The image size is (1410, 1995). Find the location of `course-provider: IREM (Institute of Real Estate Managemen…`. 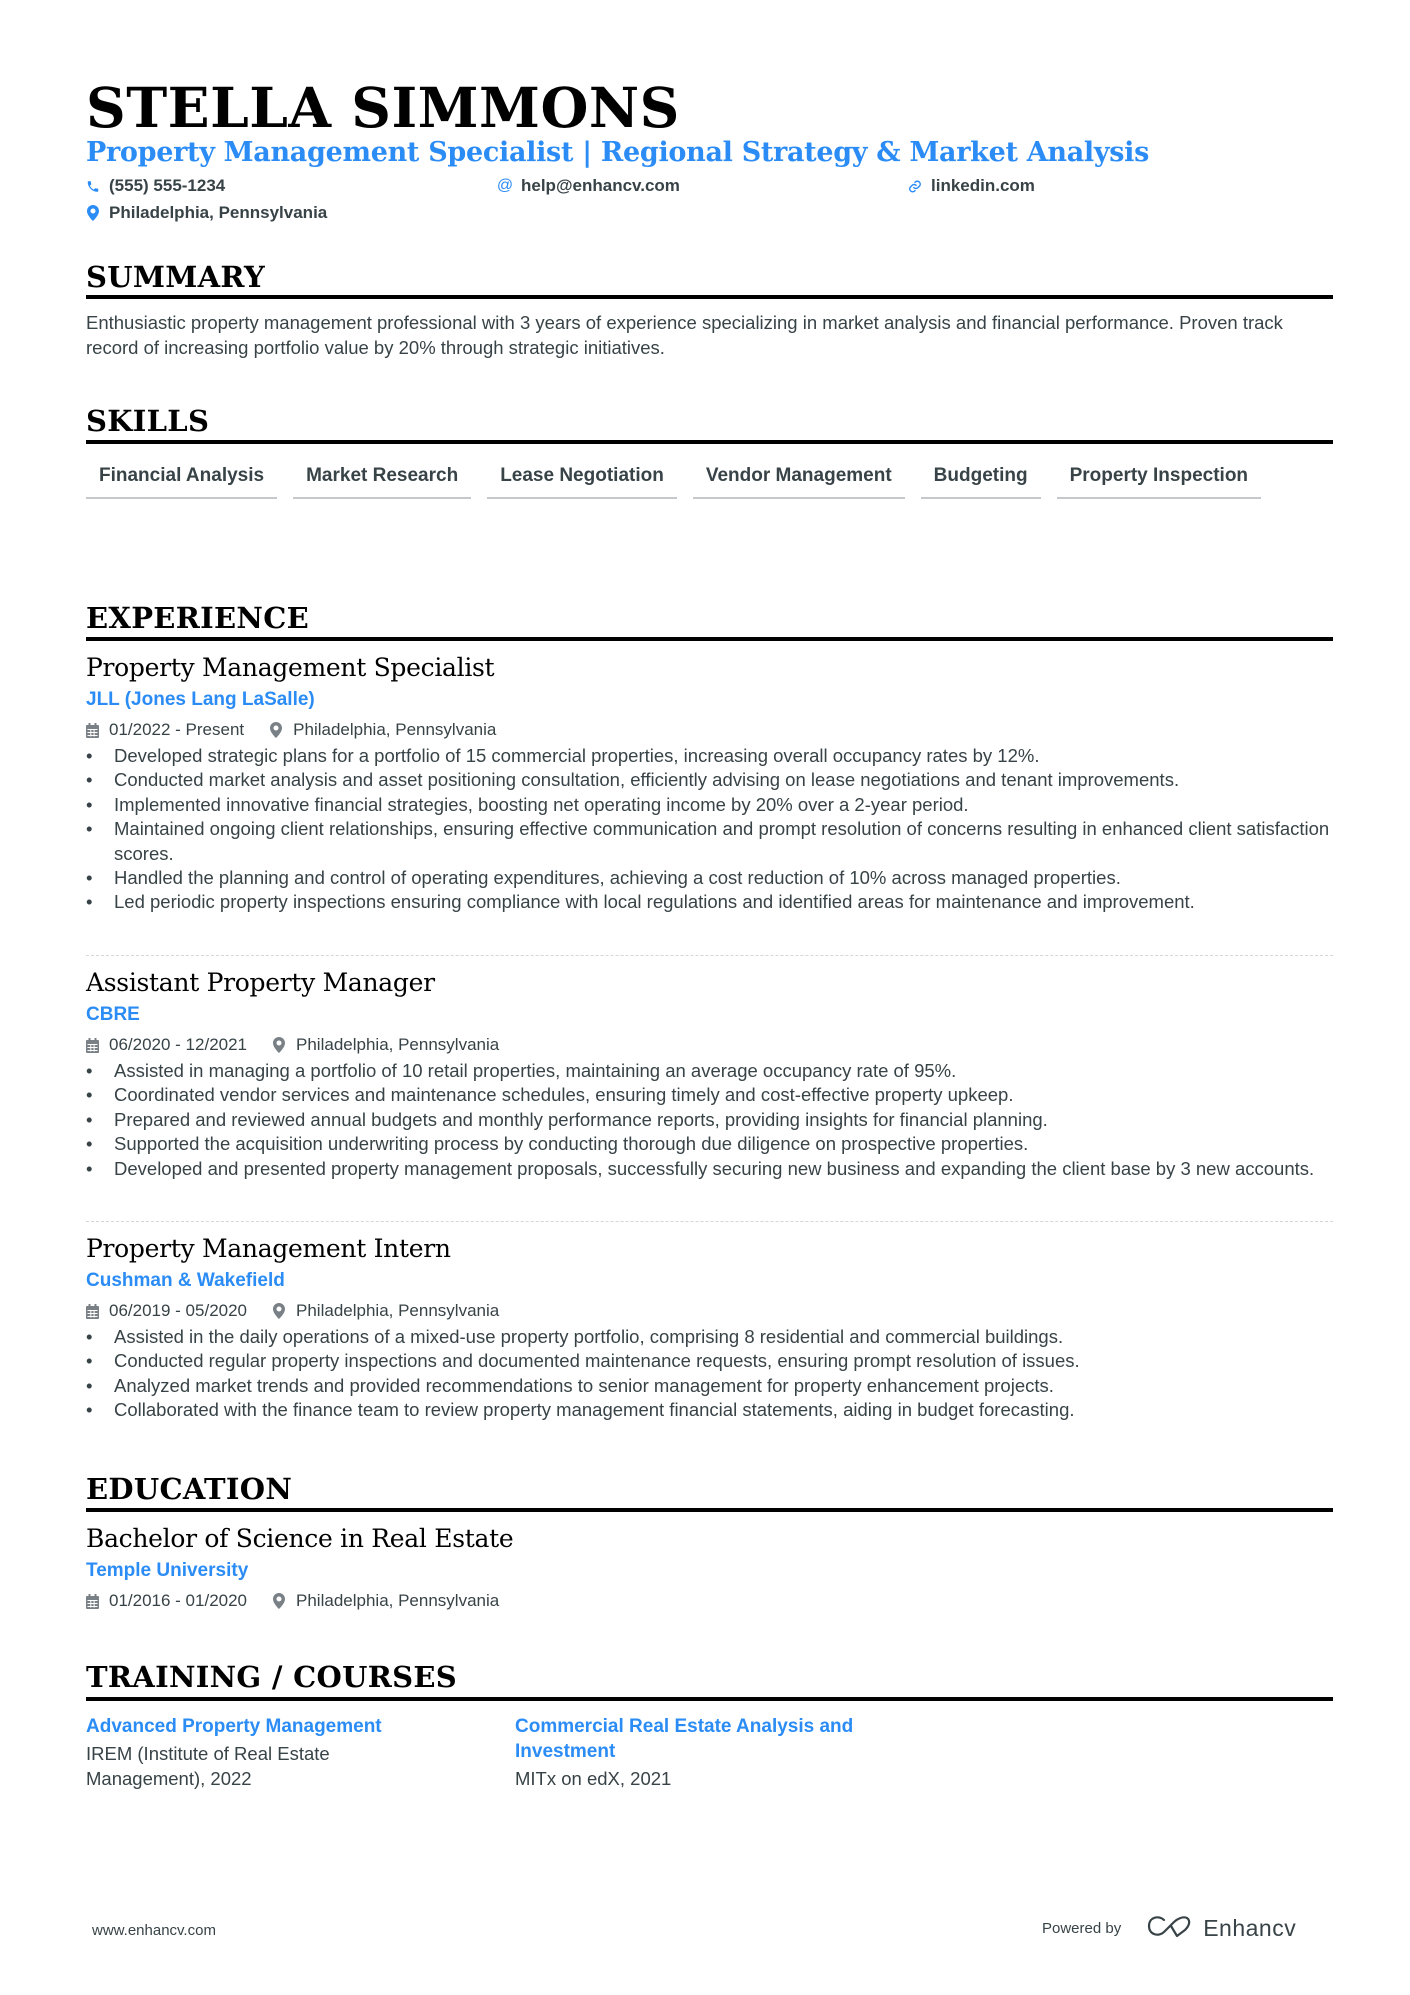

course-provider: IREM (Institute of Real Estate Managemen… is located at coordinates (208, 1766).